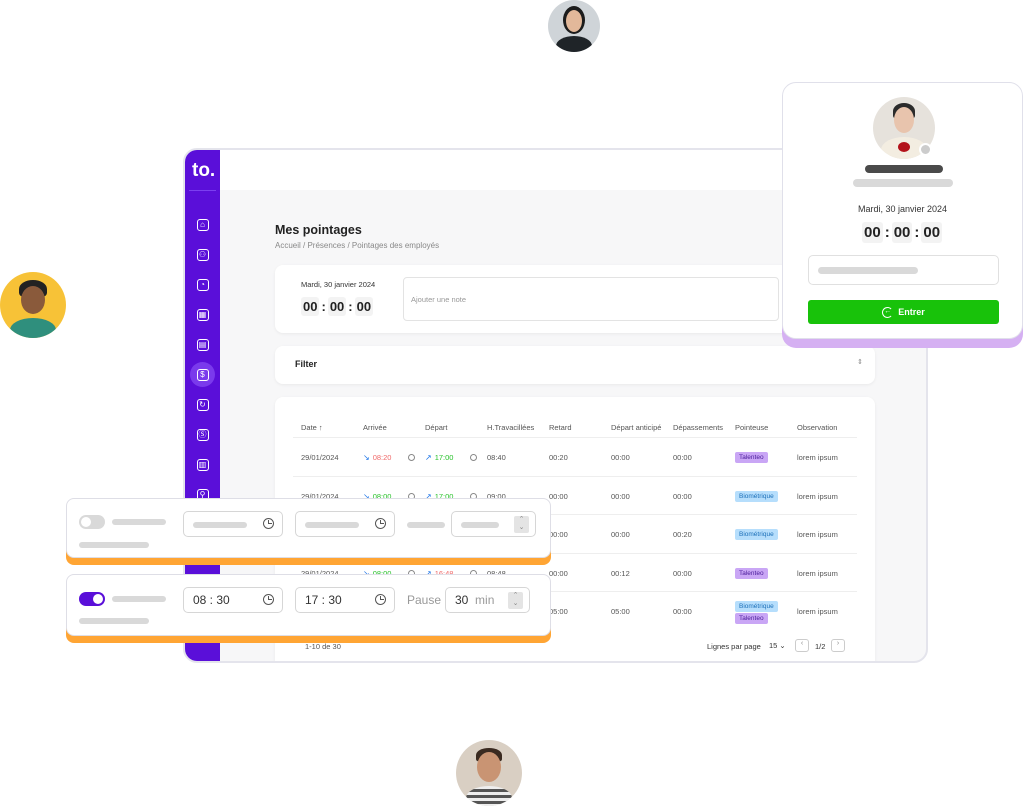 The image size is (1024, 806). I want to click on sidebar-item-dollar: $, so click(202, 374).